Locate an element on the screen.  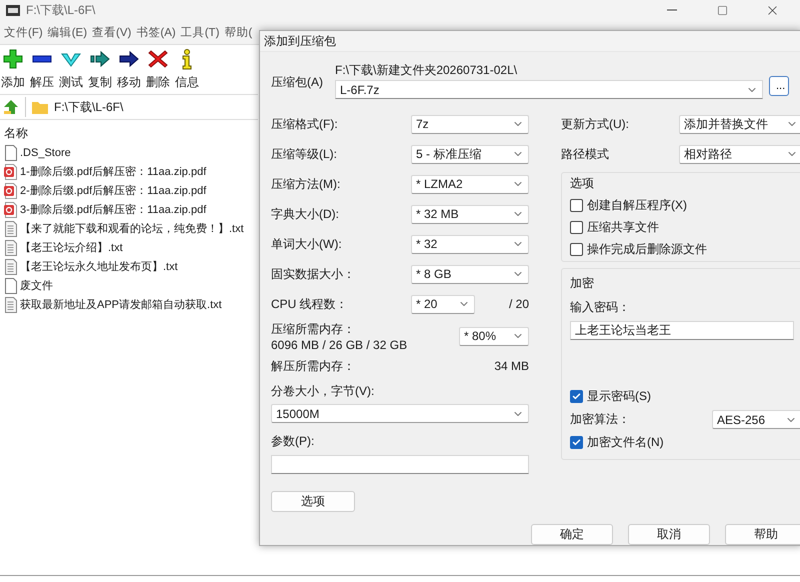
menu-item: 查看(V) is located at coordinates (112, 32).